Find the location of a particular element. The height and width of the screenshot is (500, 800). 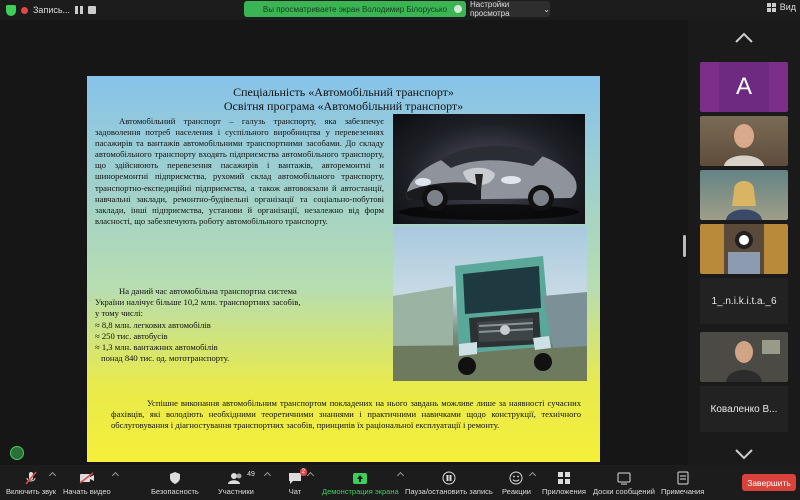

security-status-icon is located at coordinates (17, 453).